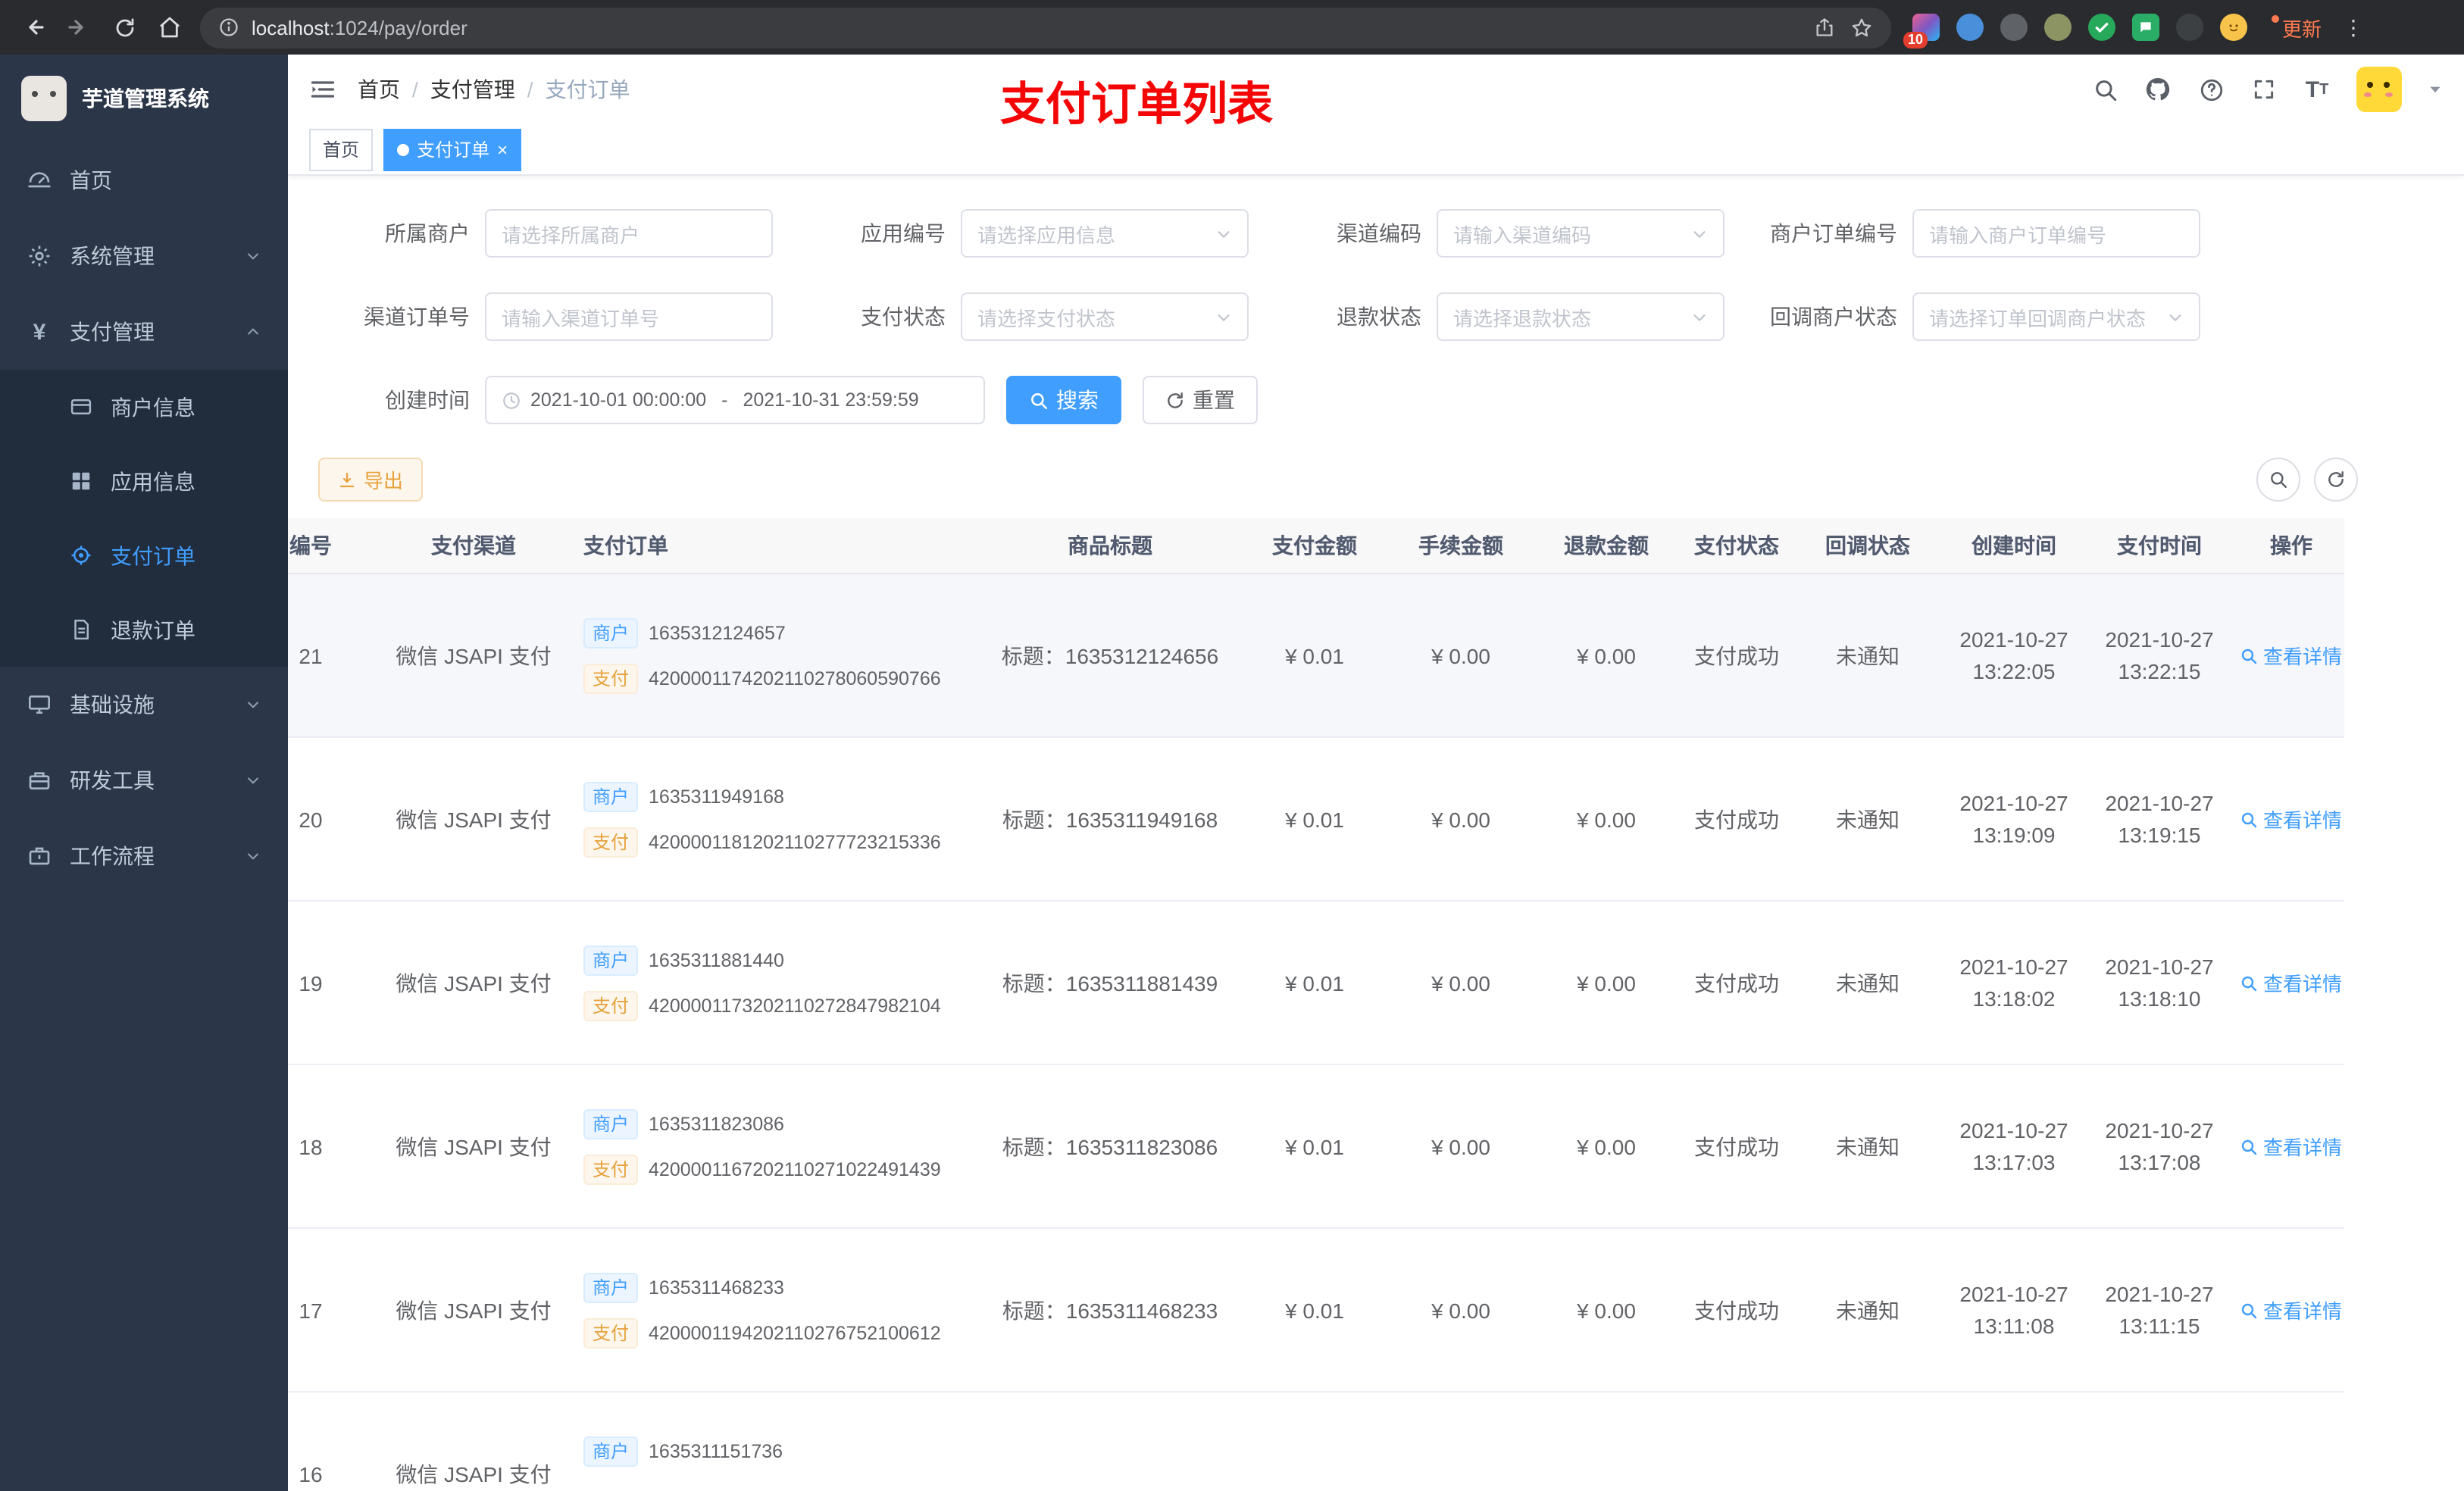 This screenshot has height=1491, width=2464. Describe the element at coordinates (2435, 89) in the screenshot. I see `user-caret-down-icon` at that location.